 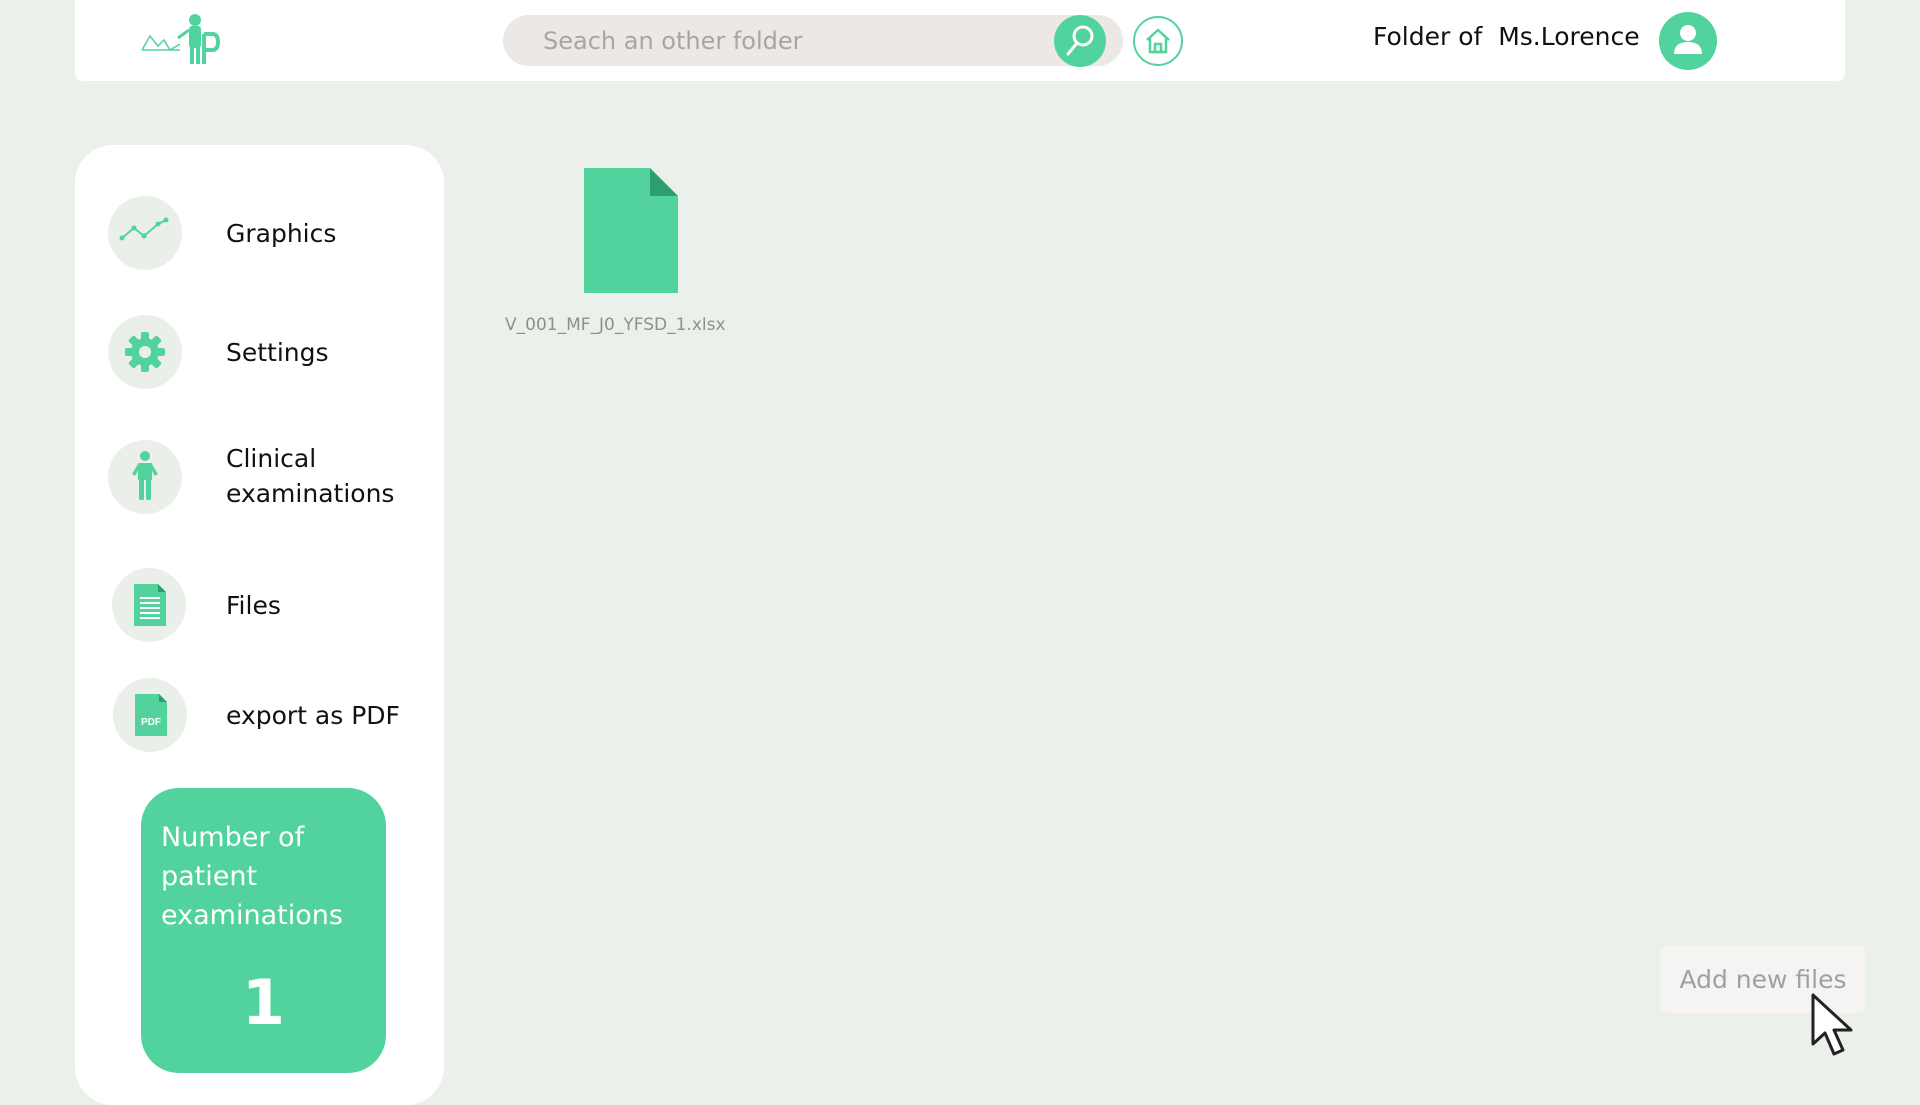 I want to click on sidebar-item-graphics: Graphics, so click(x=259, y=233).